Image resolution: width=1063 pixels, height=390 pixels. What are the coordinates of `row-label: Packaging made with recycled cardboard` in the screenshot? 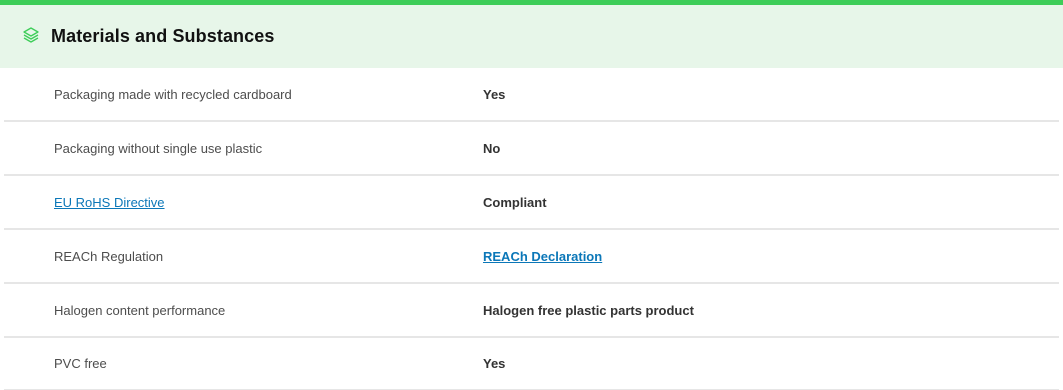 It's located at (173, 94).